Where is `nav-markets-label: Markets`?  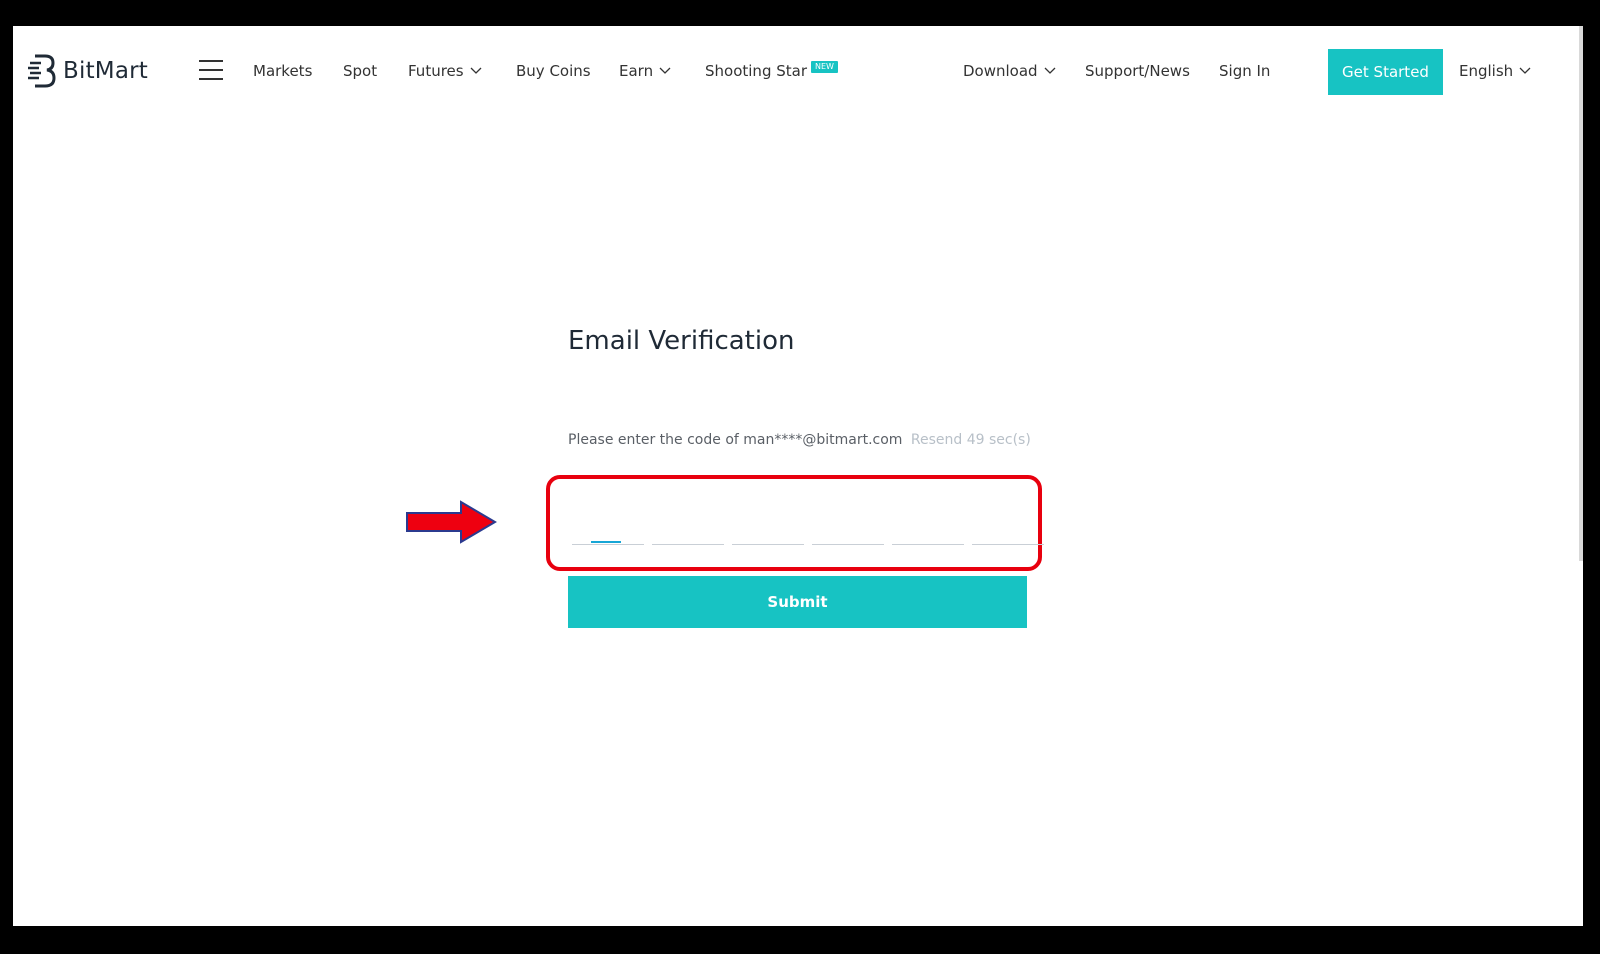
nav-markets-label: Markets is located at coordinates (283, 71).